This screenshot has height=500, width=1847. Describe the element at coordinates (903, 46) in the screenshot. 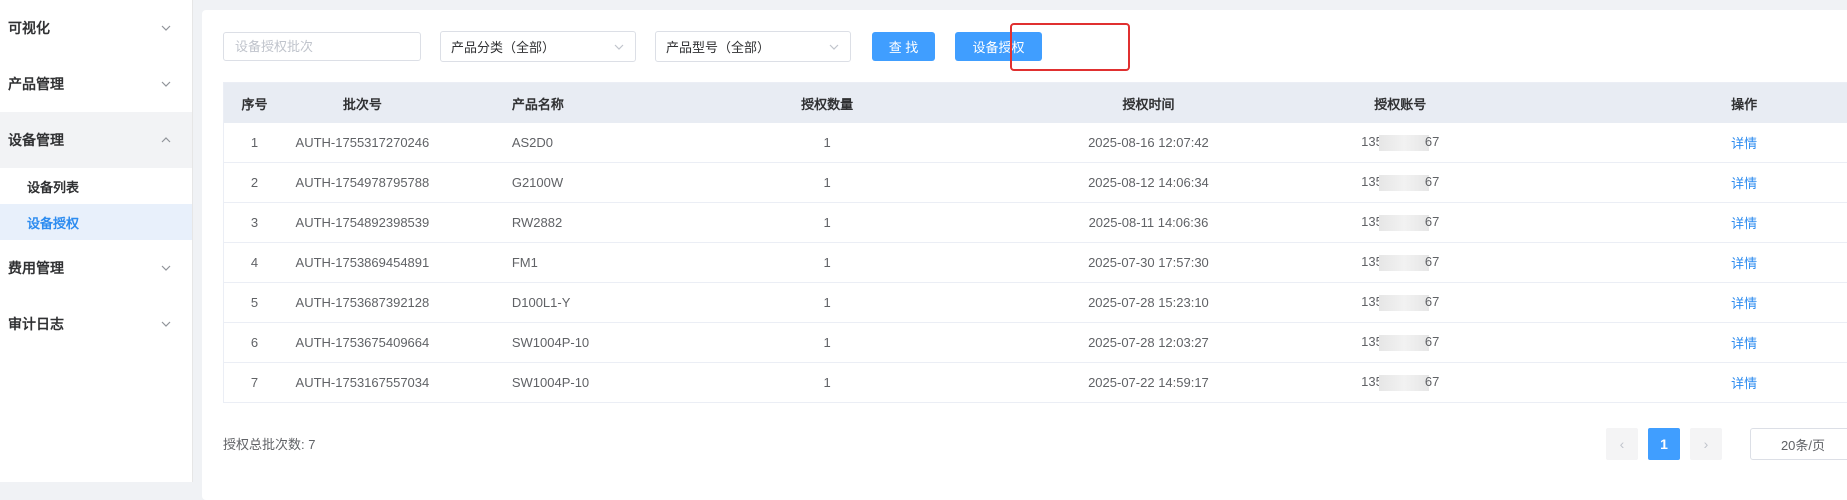

I see `search-button: 查 找` at that location.